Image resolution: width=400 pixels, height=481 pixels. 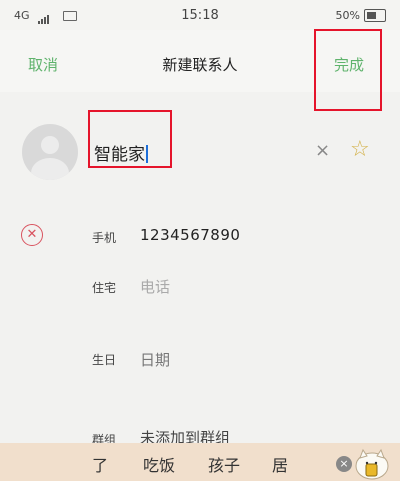 I want to click on cancel-button: 取消, so click(x=43, y=64).